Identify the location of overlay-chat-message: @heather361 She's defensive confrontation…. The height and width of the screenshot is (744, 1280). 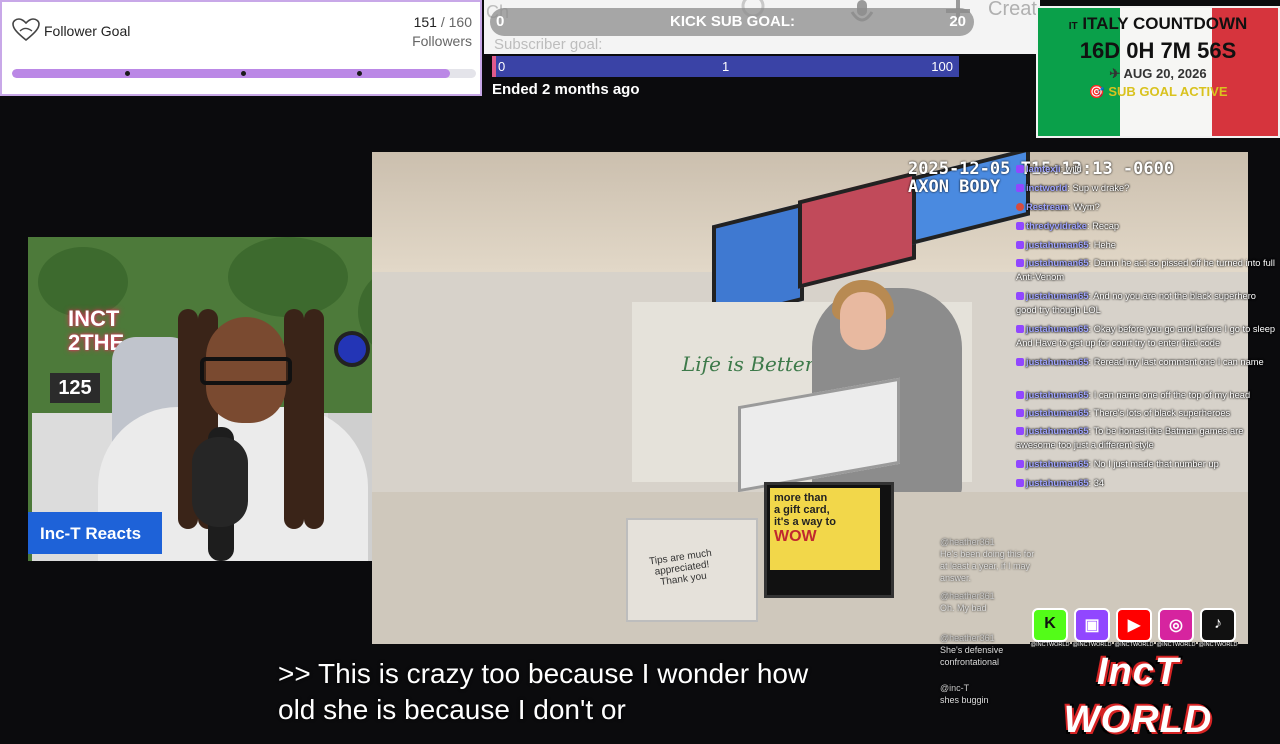
(990, 650).